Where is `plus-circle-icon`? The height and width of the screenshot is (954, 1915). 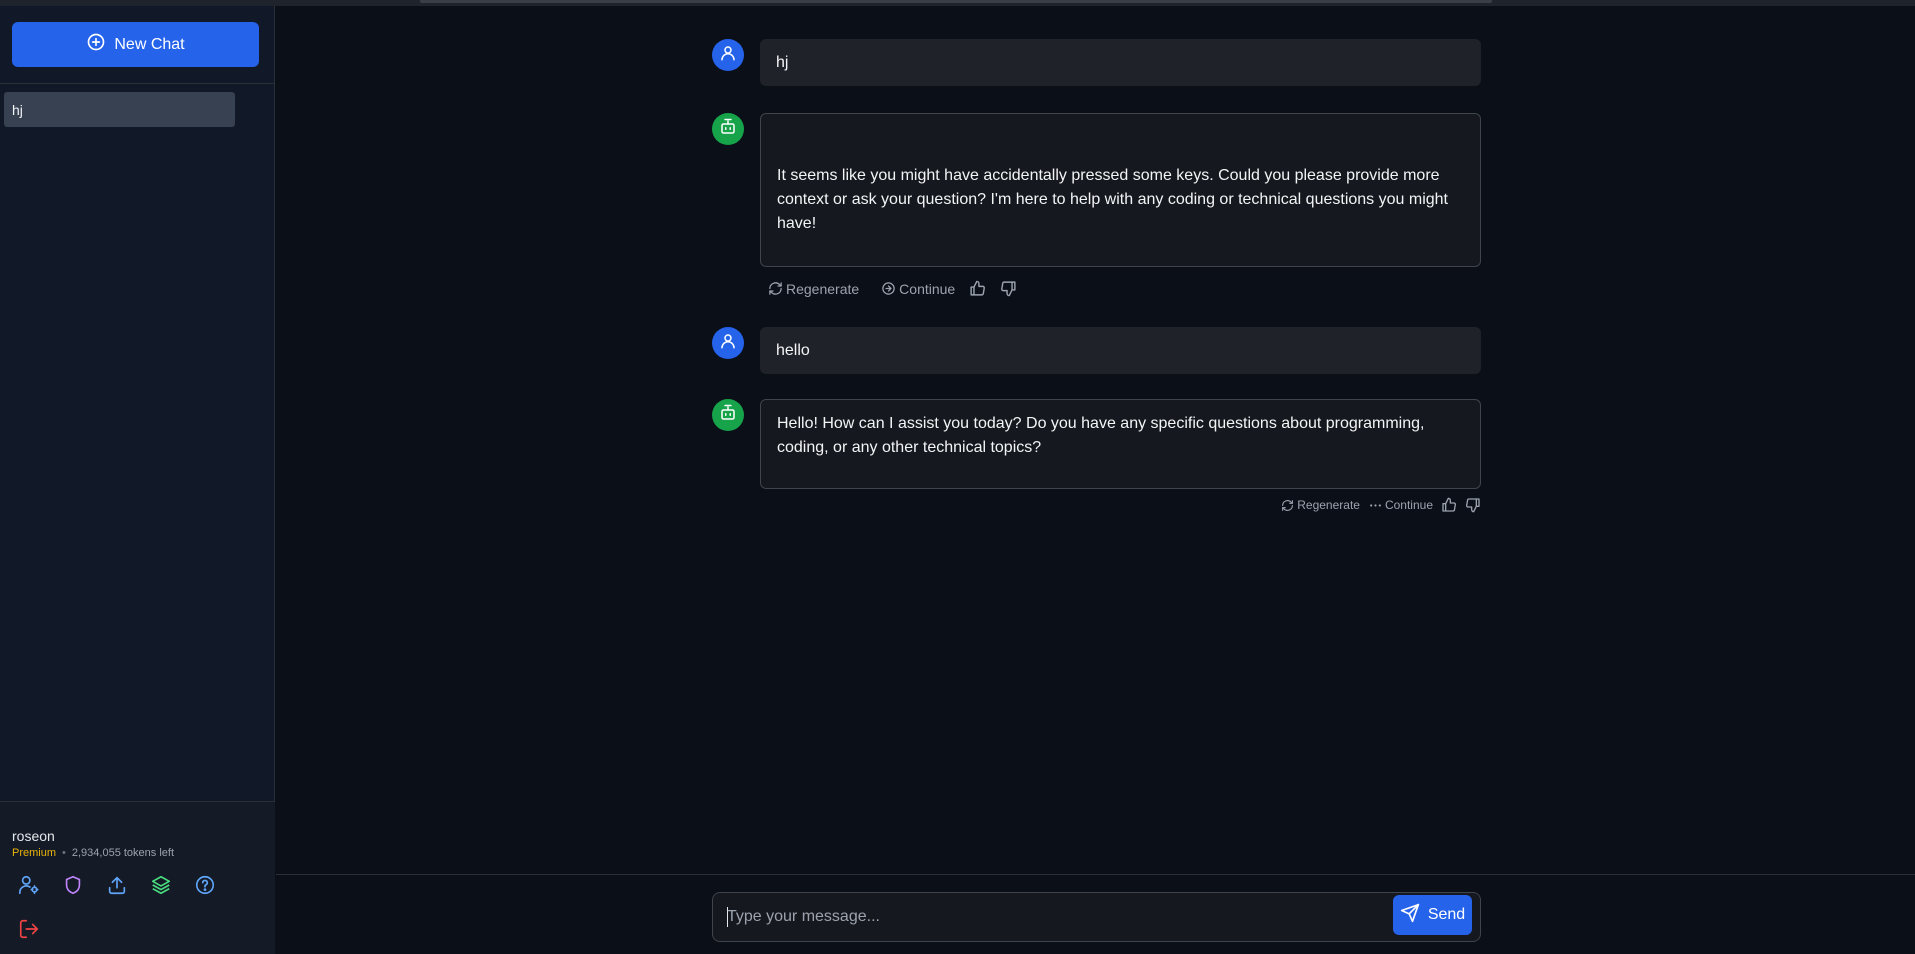
plus-circle-icon is located at coordinates (96, 44).